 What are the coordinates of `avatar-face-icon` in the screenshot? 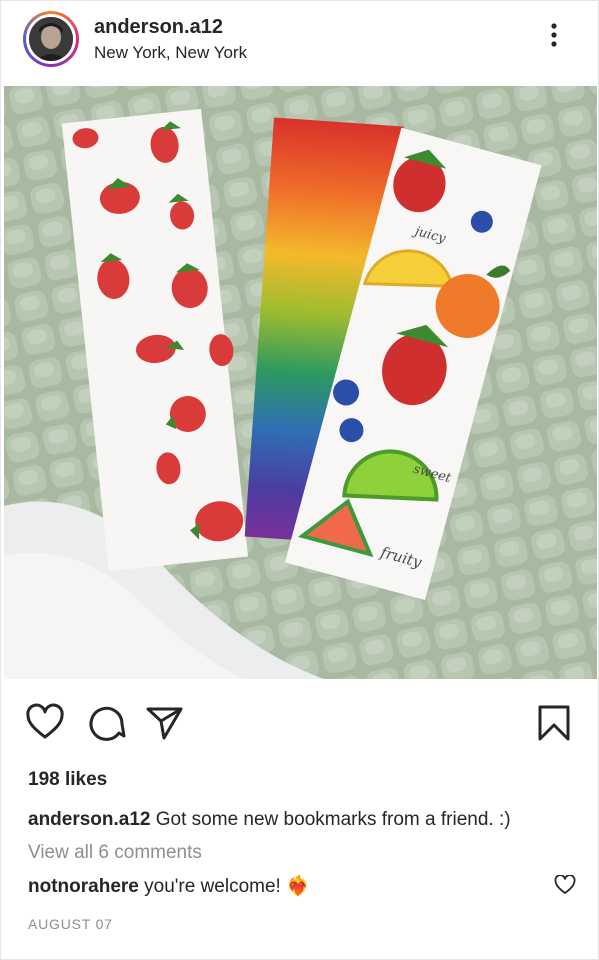 It's located at (51, 39).